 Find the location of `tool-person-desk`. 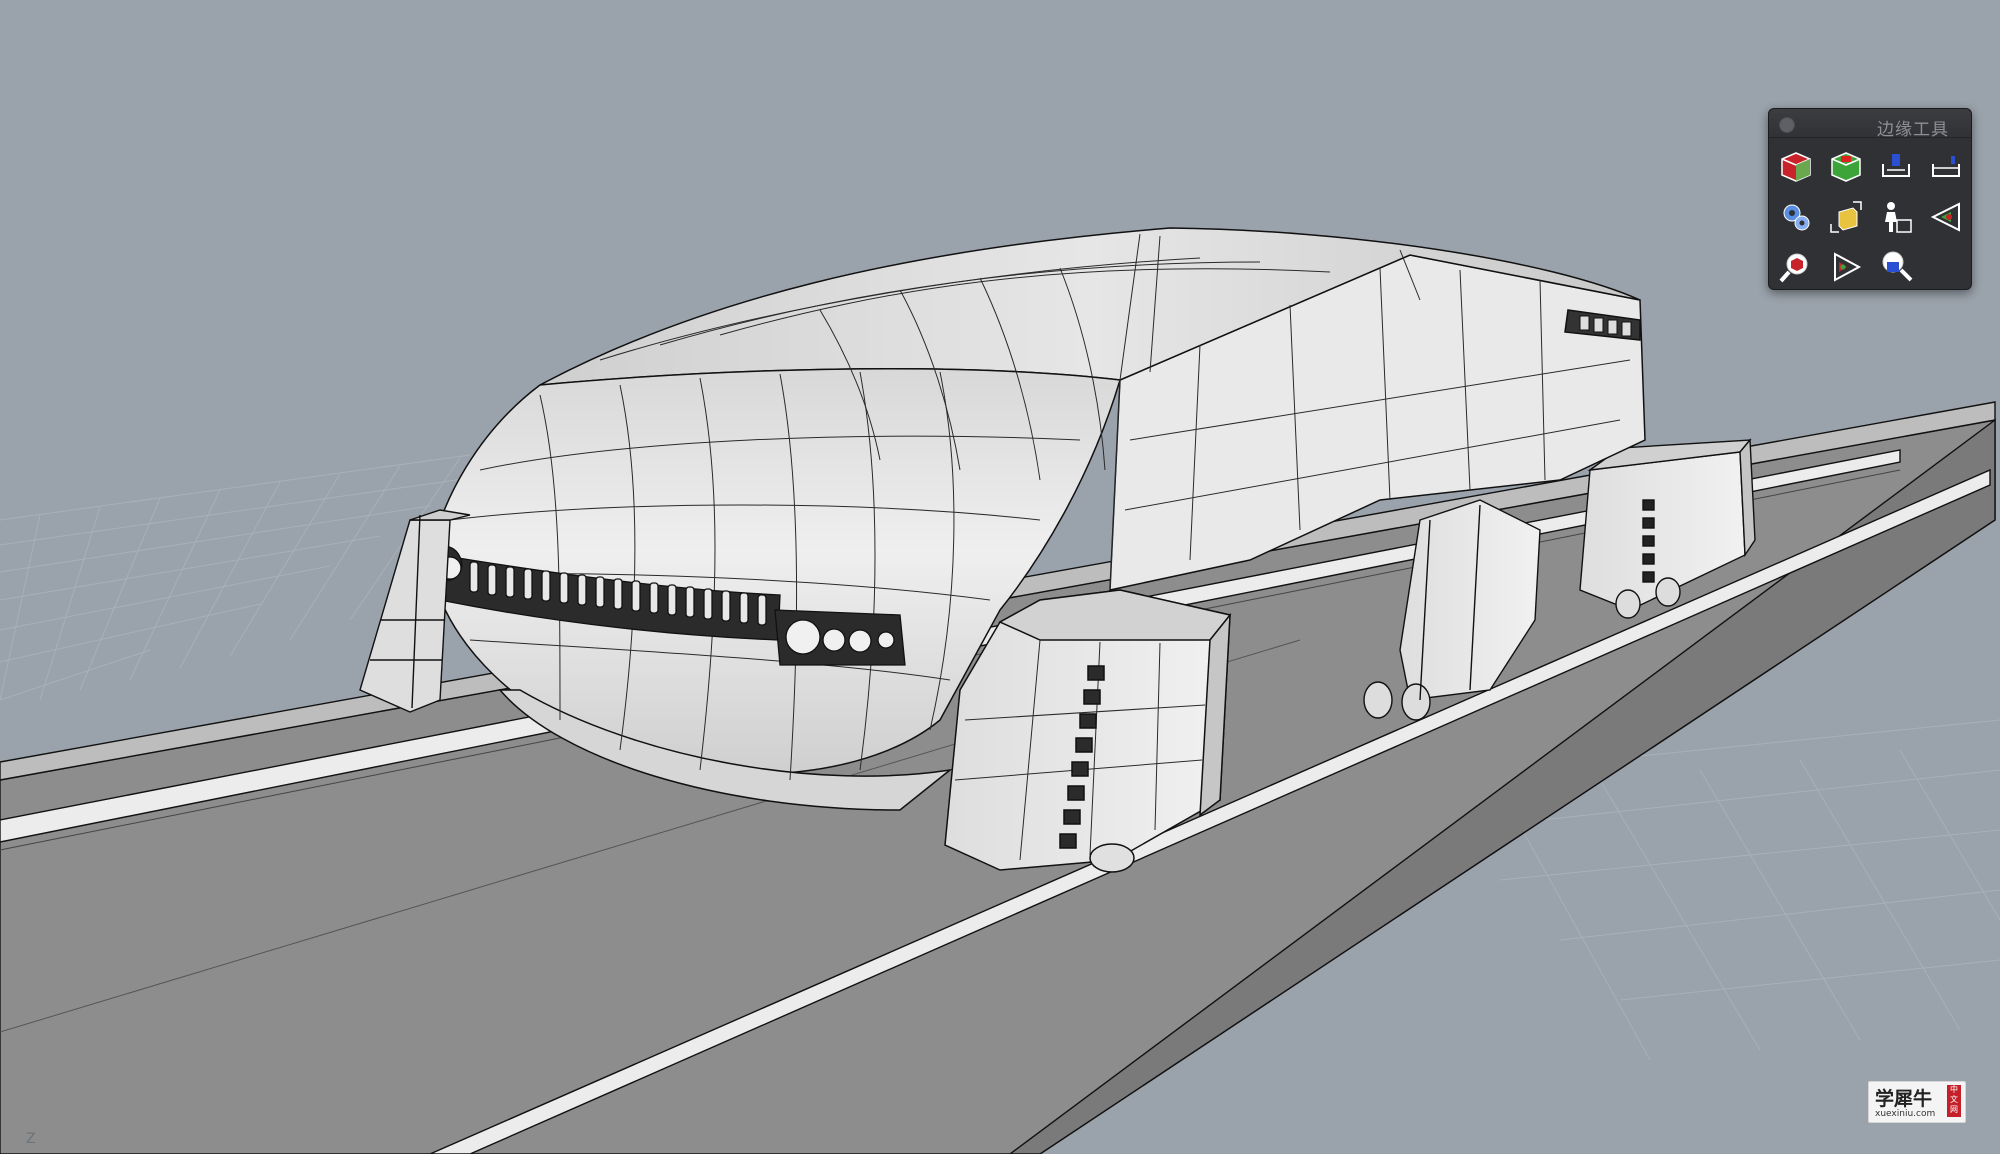

tool-person-desk is located at coordinates (1896, 217).